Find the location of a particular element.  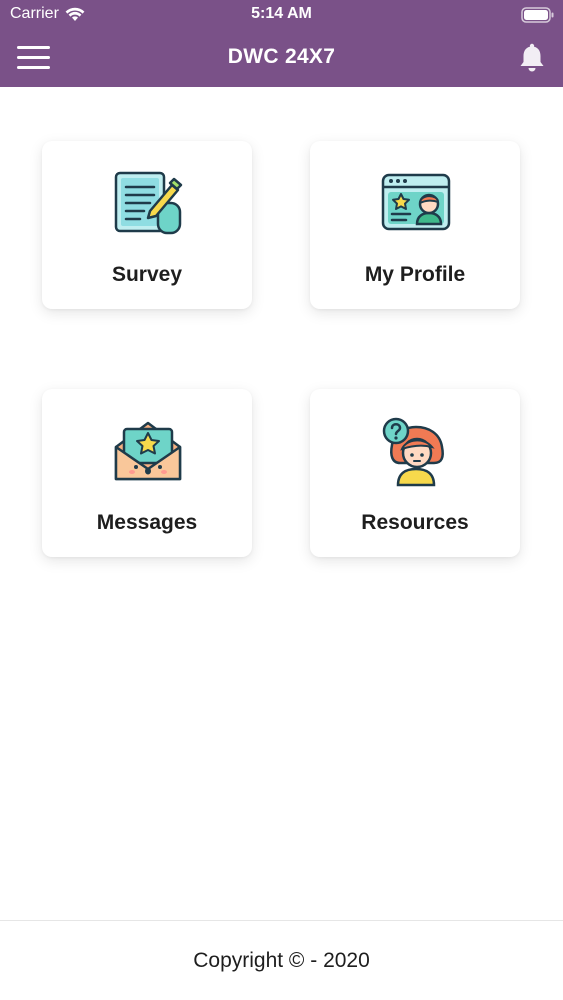

survey-tile: Survey is located at coordinates (147, 225).